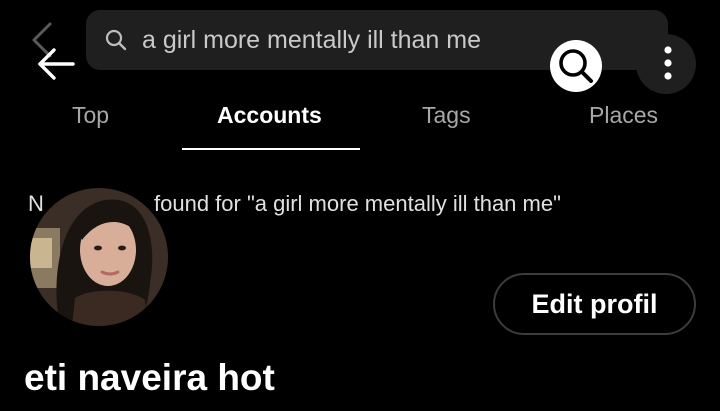  I want to click on tab-tags: Tags, so click(446, 115).